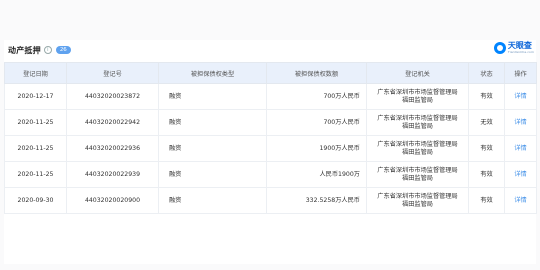 This screenshot has width=540, height=270. I want to click on logo-subtext: TianYanCha.com, so click(520, 52).